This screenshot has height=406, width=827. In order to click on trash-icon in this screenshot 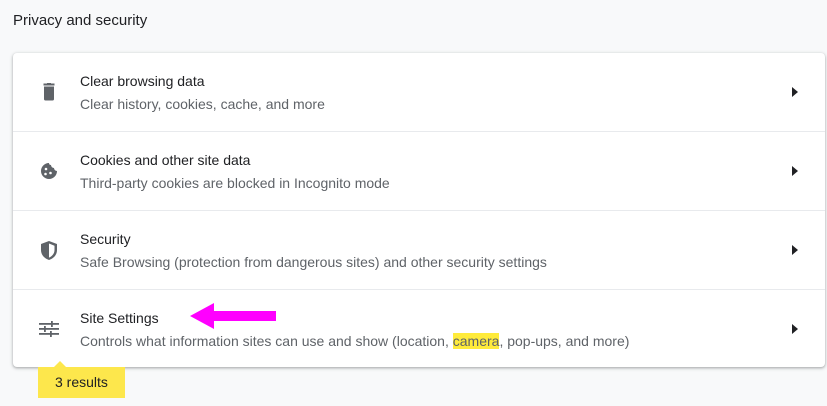, I will do `click(49, 92)`.